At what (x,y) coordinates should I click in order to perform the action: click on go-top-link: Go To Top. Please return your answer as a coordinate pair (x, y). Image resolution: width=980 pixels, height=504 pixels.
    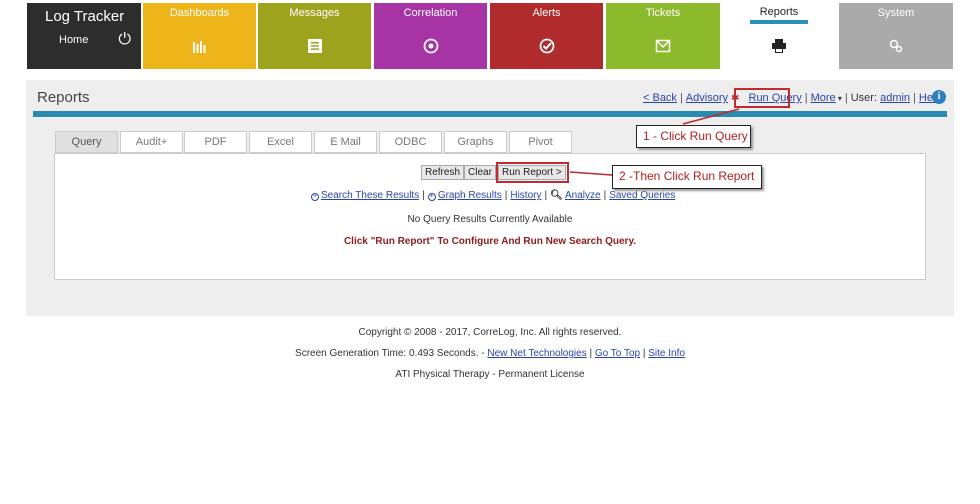
    Looking at the image, I should click on (617, 353).